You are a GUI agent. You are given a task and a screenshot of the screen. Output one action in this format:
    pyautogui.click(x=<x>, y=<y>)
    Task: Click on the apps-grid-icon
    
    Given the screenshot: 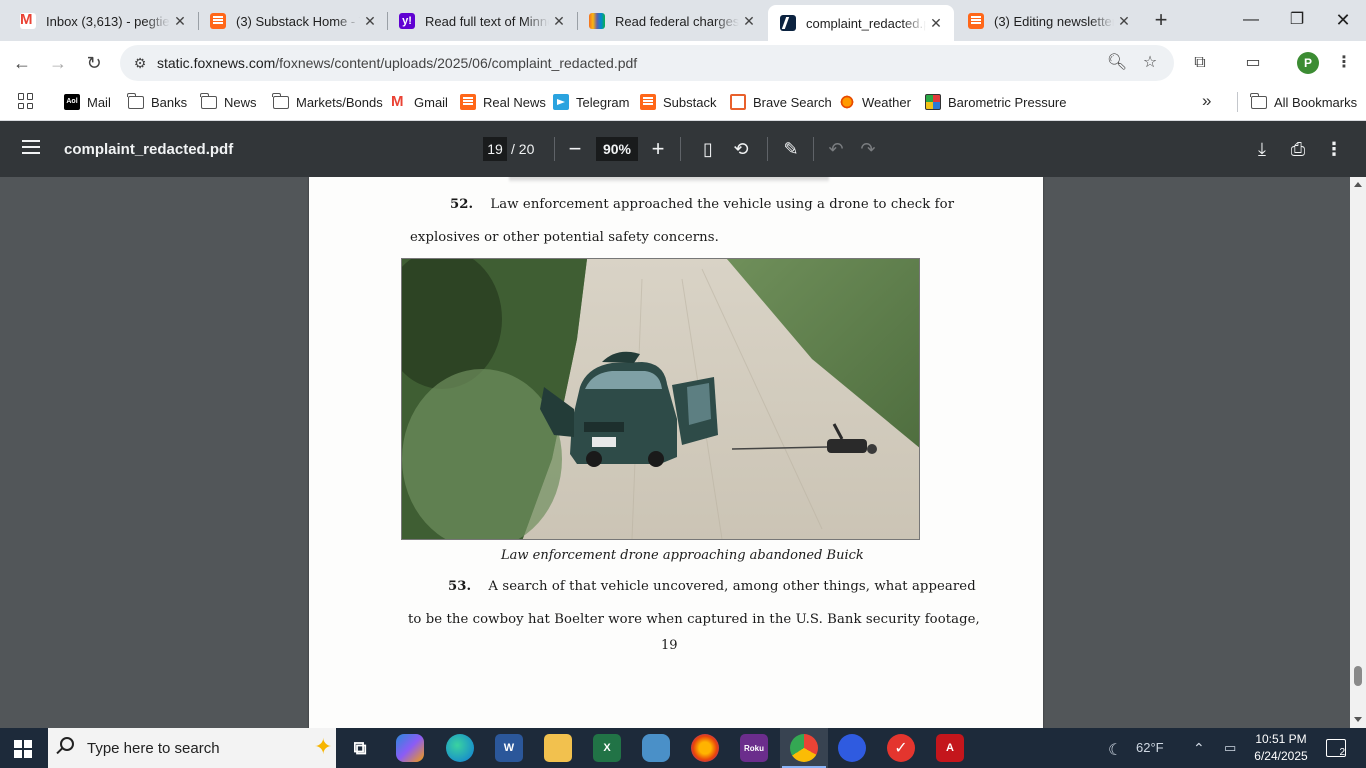 What is the action you would take?
    pyautogui.click(x=26, y=101)
    